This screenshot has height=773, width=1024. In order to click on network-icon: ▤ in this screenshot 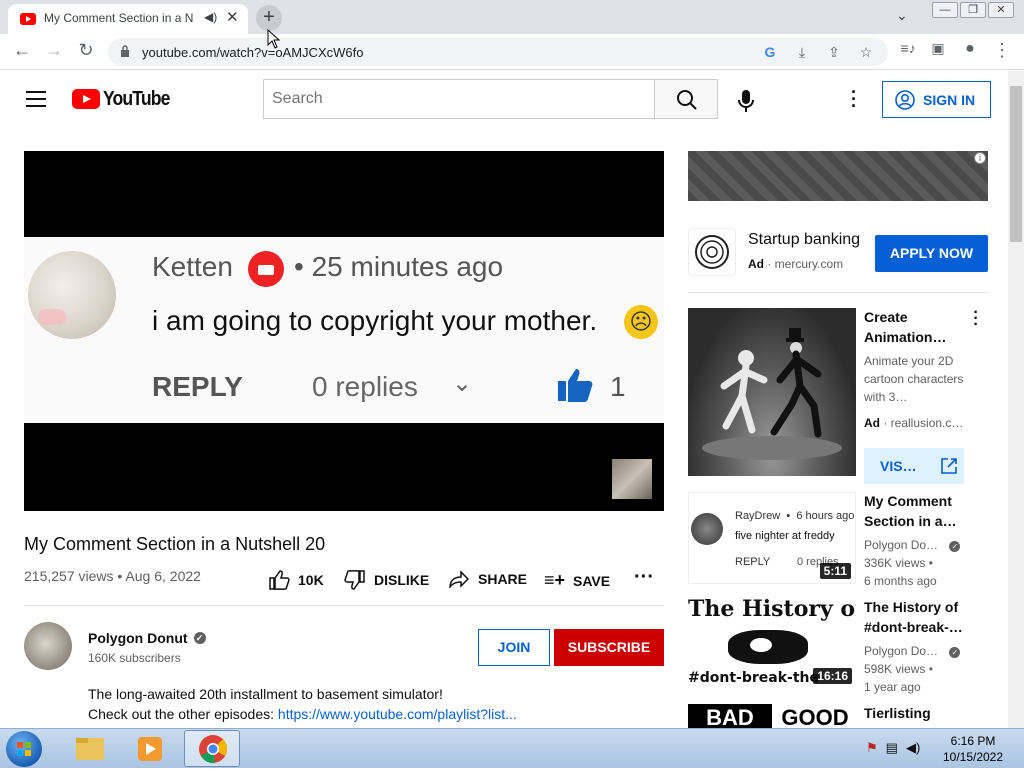, I will do `click(892, 748)`.